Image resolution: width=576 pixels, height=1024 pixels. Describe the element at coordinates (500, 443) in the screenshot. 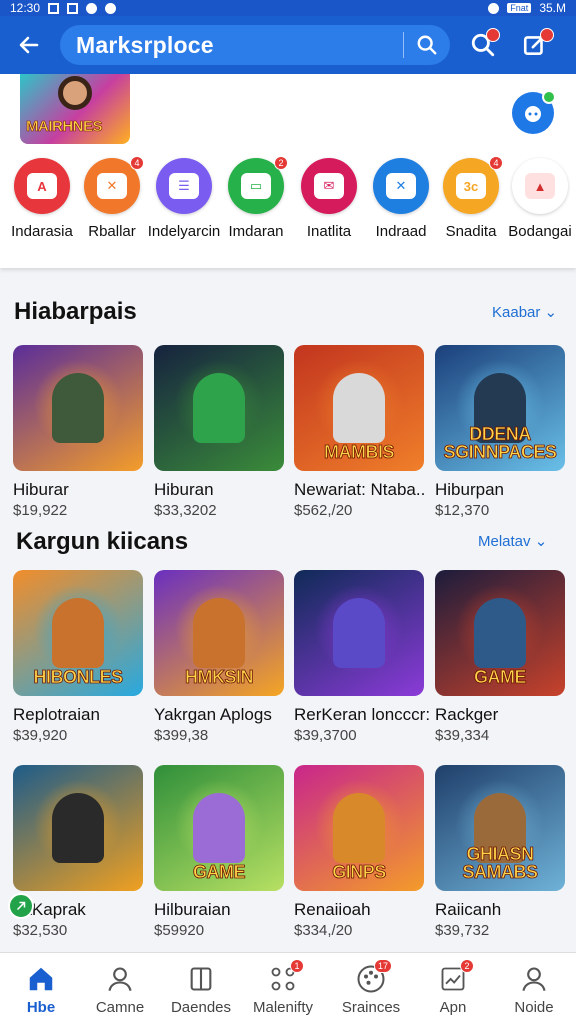

I see `thumbnail-title: DDENA SGINNPACES` at that location.